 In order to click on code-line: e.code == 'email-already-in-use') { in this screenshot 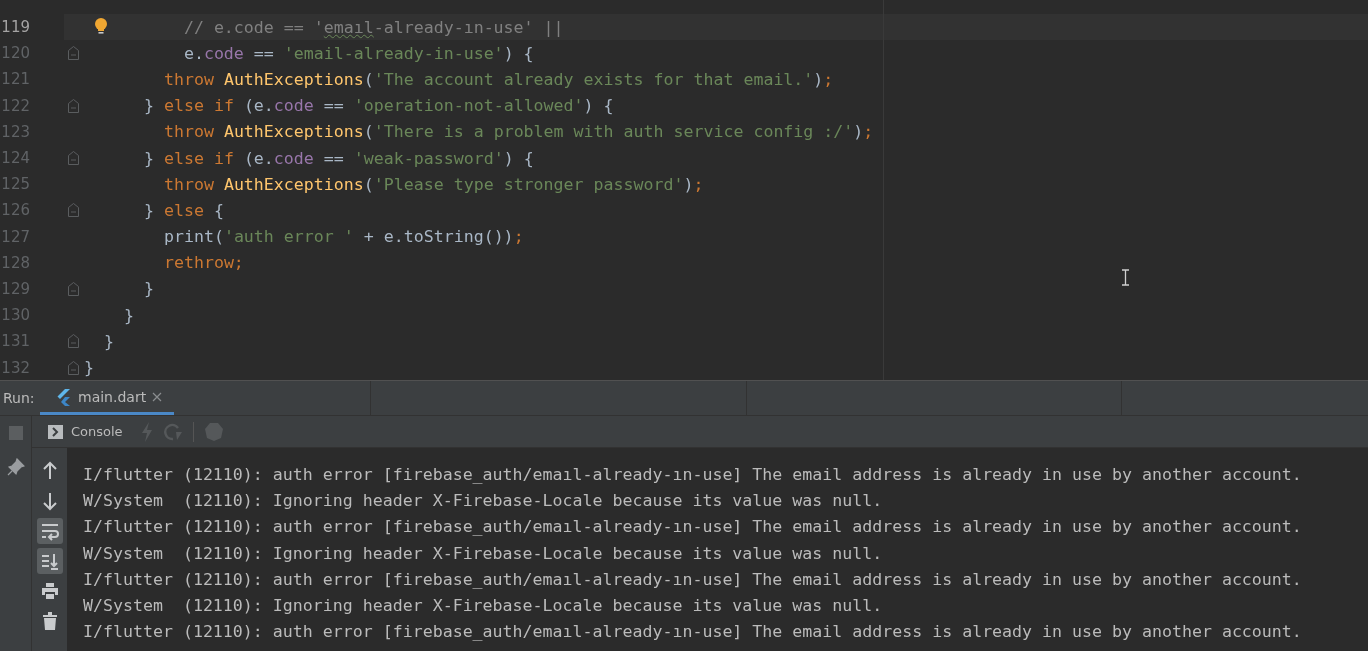, I will do `click(358, 53)`.